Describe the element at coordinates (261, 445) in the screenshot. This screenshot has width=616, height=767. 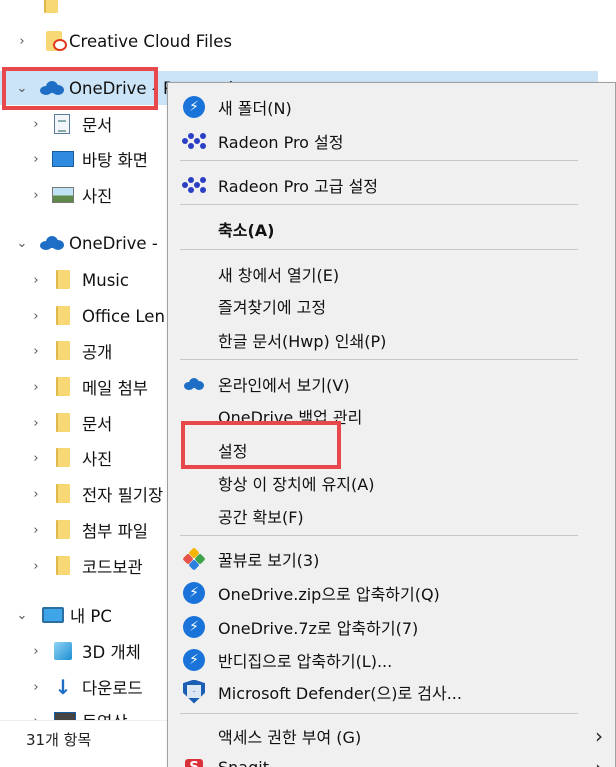
I see `highlight-settings` at that location.